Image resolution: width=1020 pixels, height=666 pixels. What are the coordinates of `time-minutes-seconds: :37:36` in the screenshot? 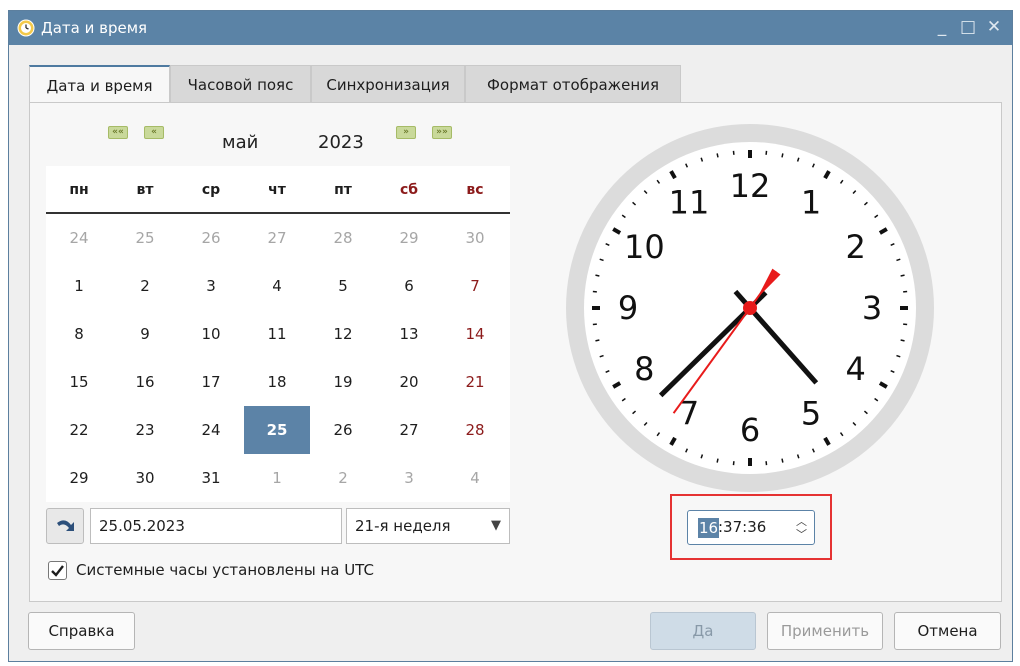 It's located at (742, 527).